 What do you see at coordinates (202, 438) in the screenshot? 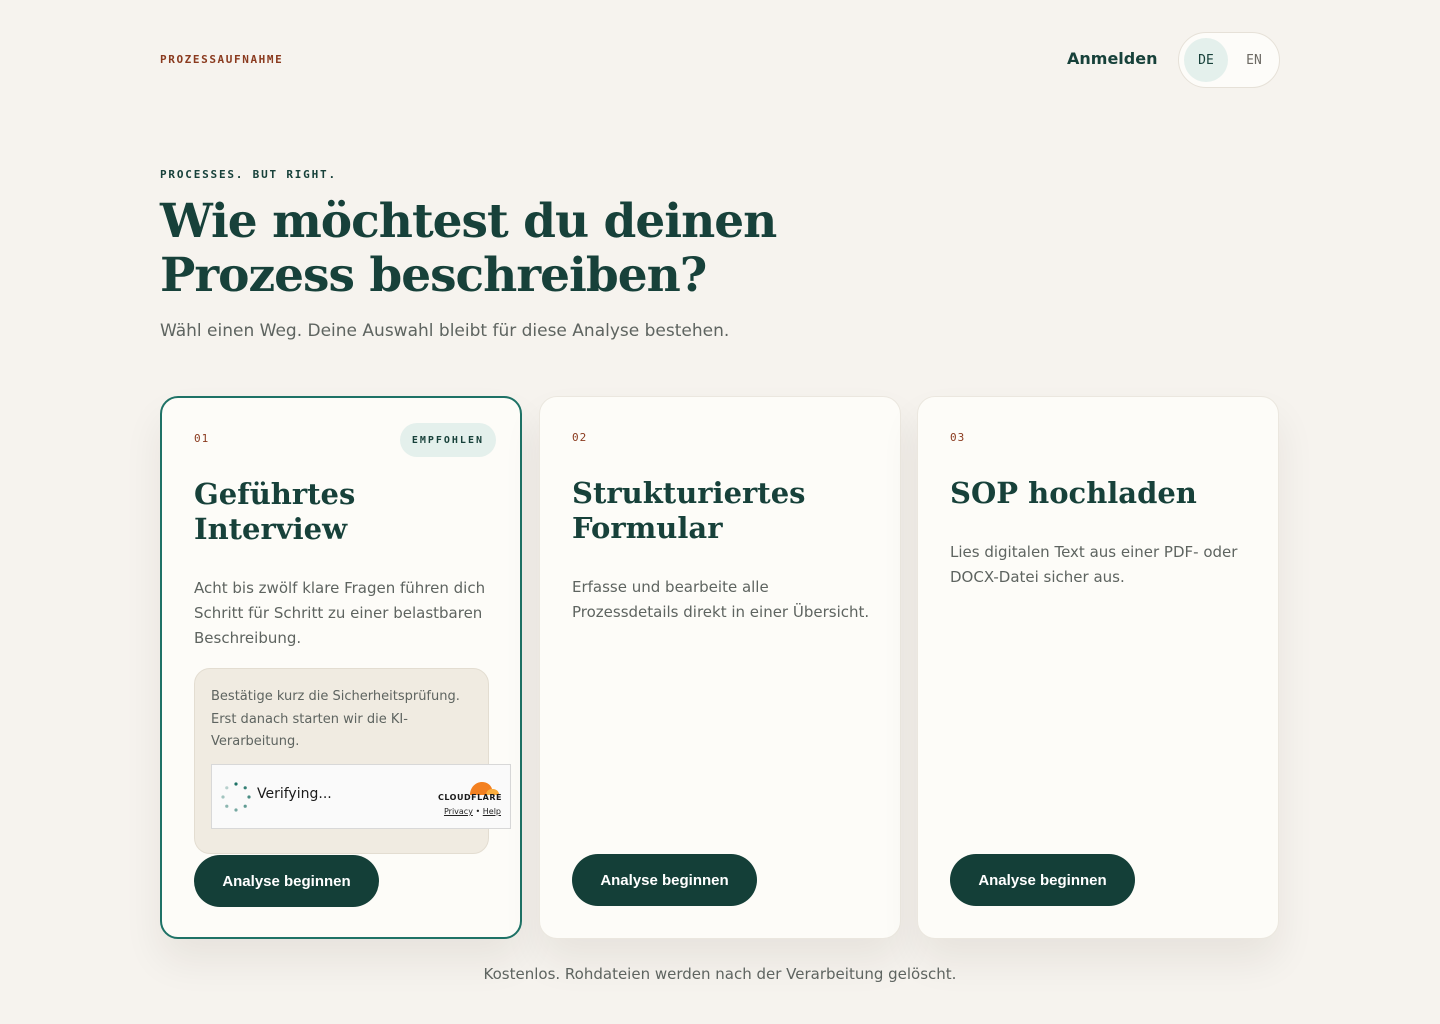
I see `card-number: 01` at bounding box center [202, 438].